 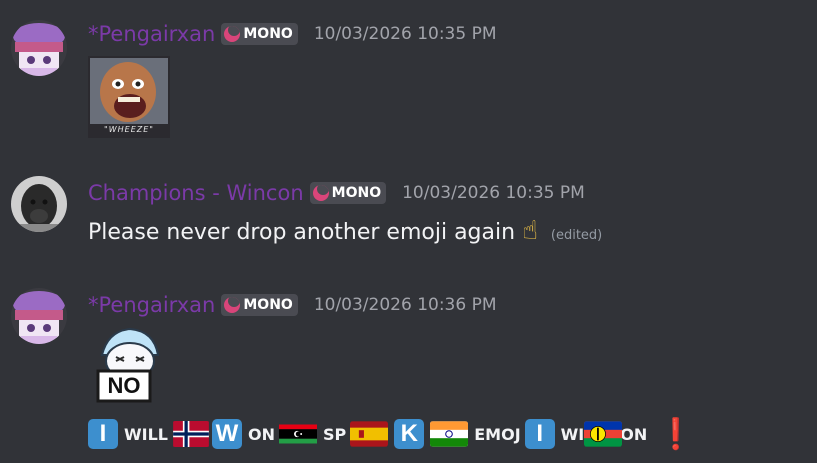 What do you see at coordinates (298, 434) in the screenshot?
I see `libya-flag-icon` at bounding box center [298, 434].